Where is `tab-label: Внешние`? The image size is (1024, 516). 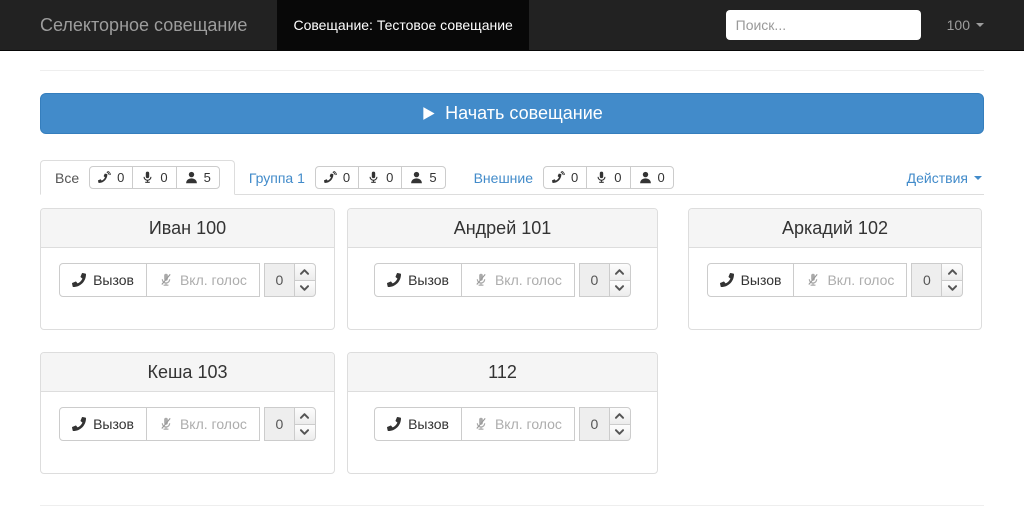
tab-label: Внешние is located at coordinates (503, 177).